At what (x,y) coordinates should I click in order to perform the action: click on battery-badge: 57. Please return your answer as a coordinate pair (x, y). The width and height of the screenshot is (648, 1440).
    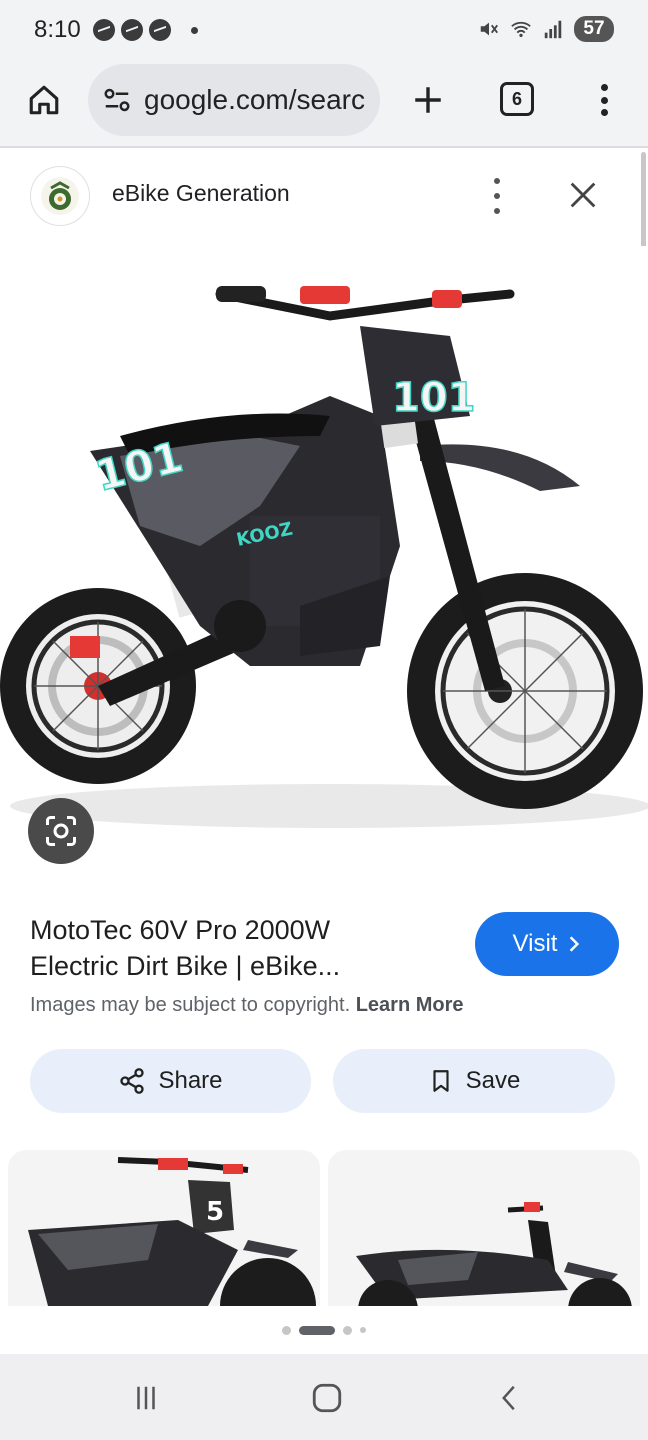
    Looking at the image, I should click on (594, 29).